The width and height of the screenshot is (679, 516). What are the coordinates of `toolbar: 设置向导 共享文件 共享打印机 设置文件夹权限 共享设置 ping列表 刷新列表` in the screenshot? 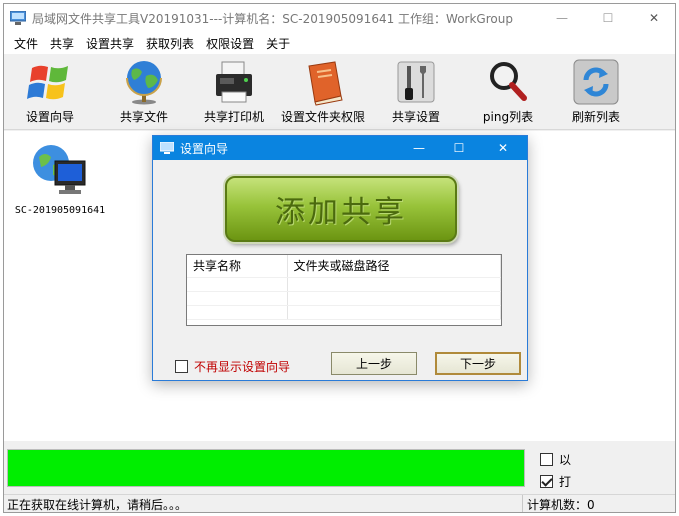 It's located at (339, 92).